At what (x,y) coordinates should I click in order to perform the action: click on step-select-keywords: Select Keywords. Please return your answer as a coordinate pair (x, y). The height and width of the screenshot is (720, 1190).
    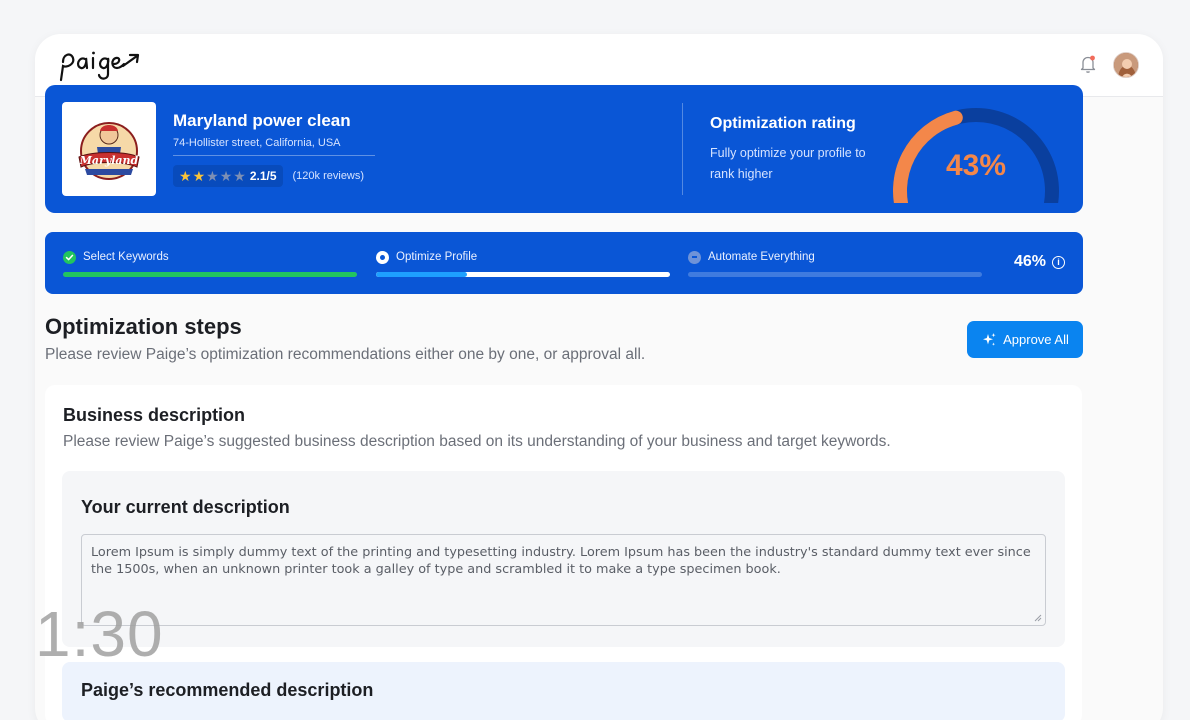
    Looking at the image, I should click on (210, 263).